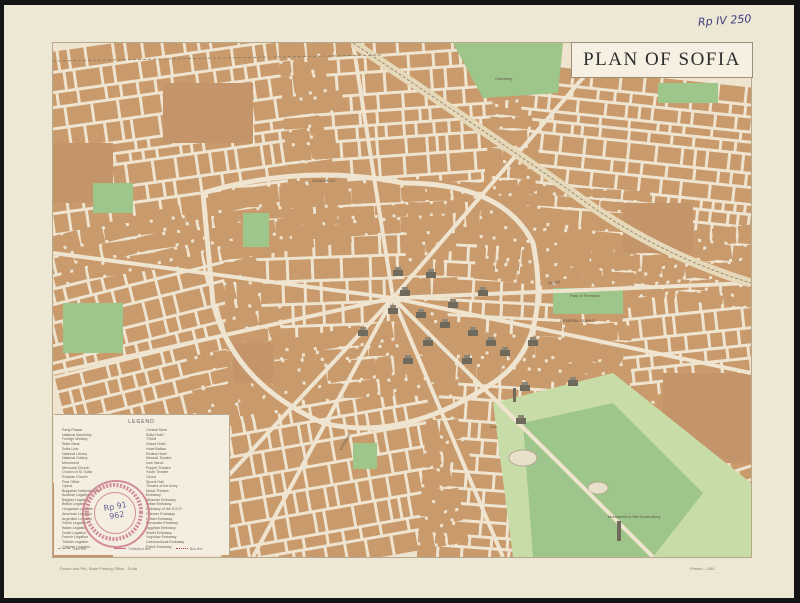  What do you see at coordinates (79, 549) in the screenshot?
I see `tram-line-label: Tram line` at bounding box center [79, 549].